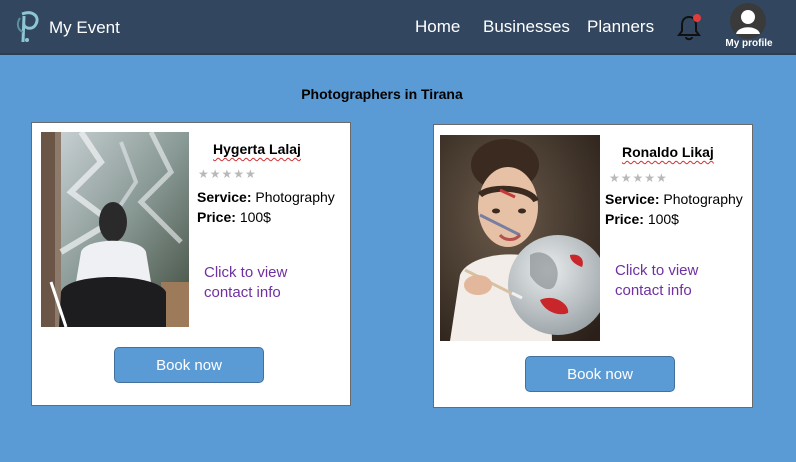 Image resolution: width=796 pixels, height=462 pixels. Describe the element at coordinates (697, 18) in the screenshot. I see `notification-dot` at that location.